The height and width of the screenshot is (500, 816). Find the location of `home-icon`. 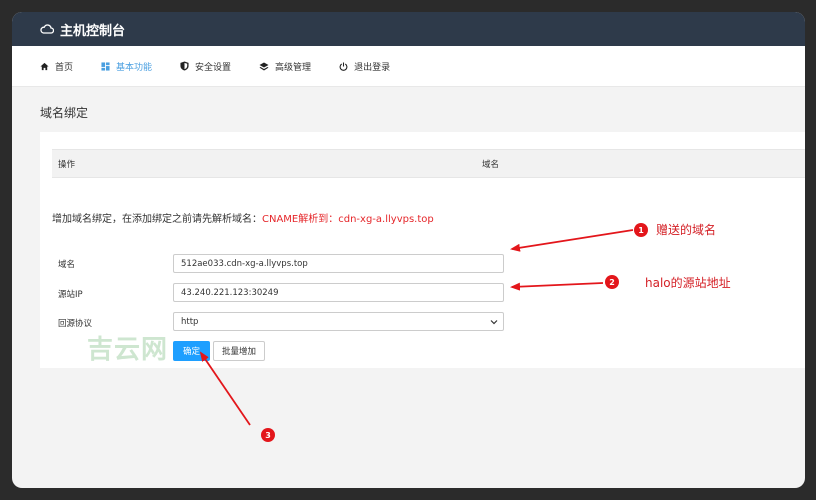

home-icon is located at coordinates (44, 66).